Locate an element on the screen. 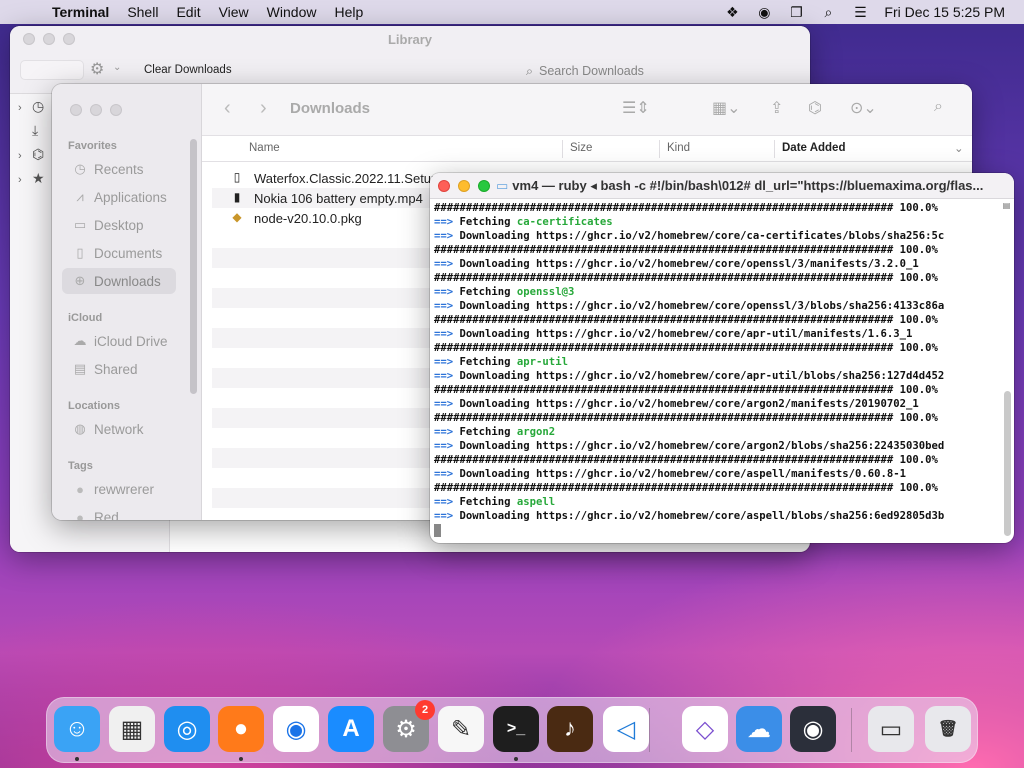  dock-obs-icon: ◉ is located at coordinates (813, 729).